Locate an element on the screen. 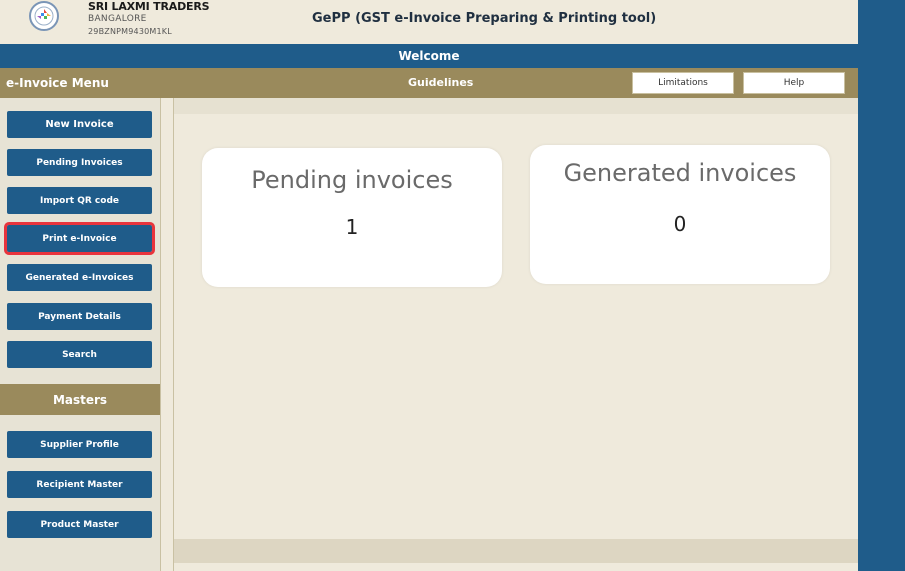 This screenshot has width=905, height=571. supplier-profile-button: Supplier Profile is located at coordinates (79, 444).